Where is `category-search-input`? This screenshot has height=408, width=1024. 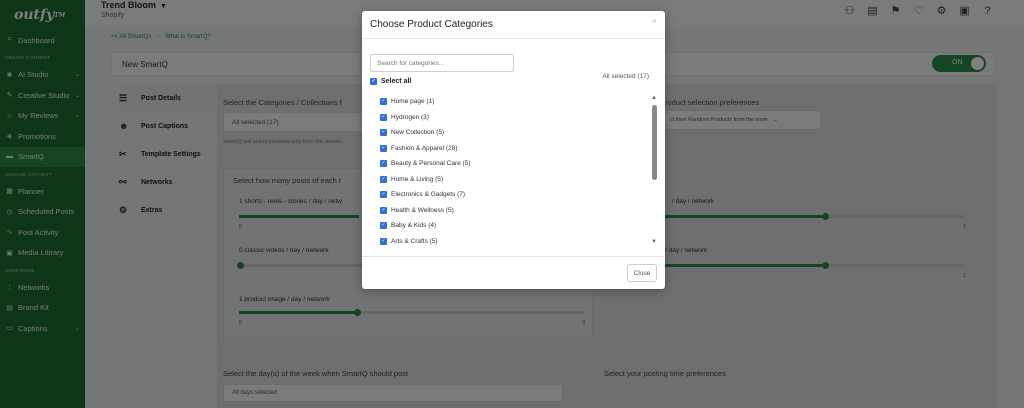
category-search-input is located at coordinates (442, 63).